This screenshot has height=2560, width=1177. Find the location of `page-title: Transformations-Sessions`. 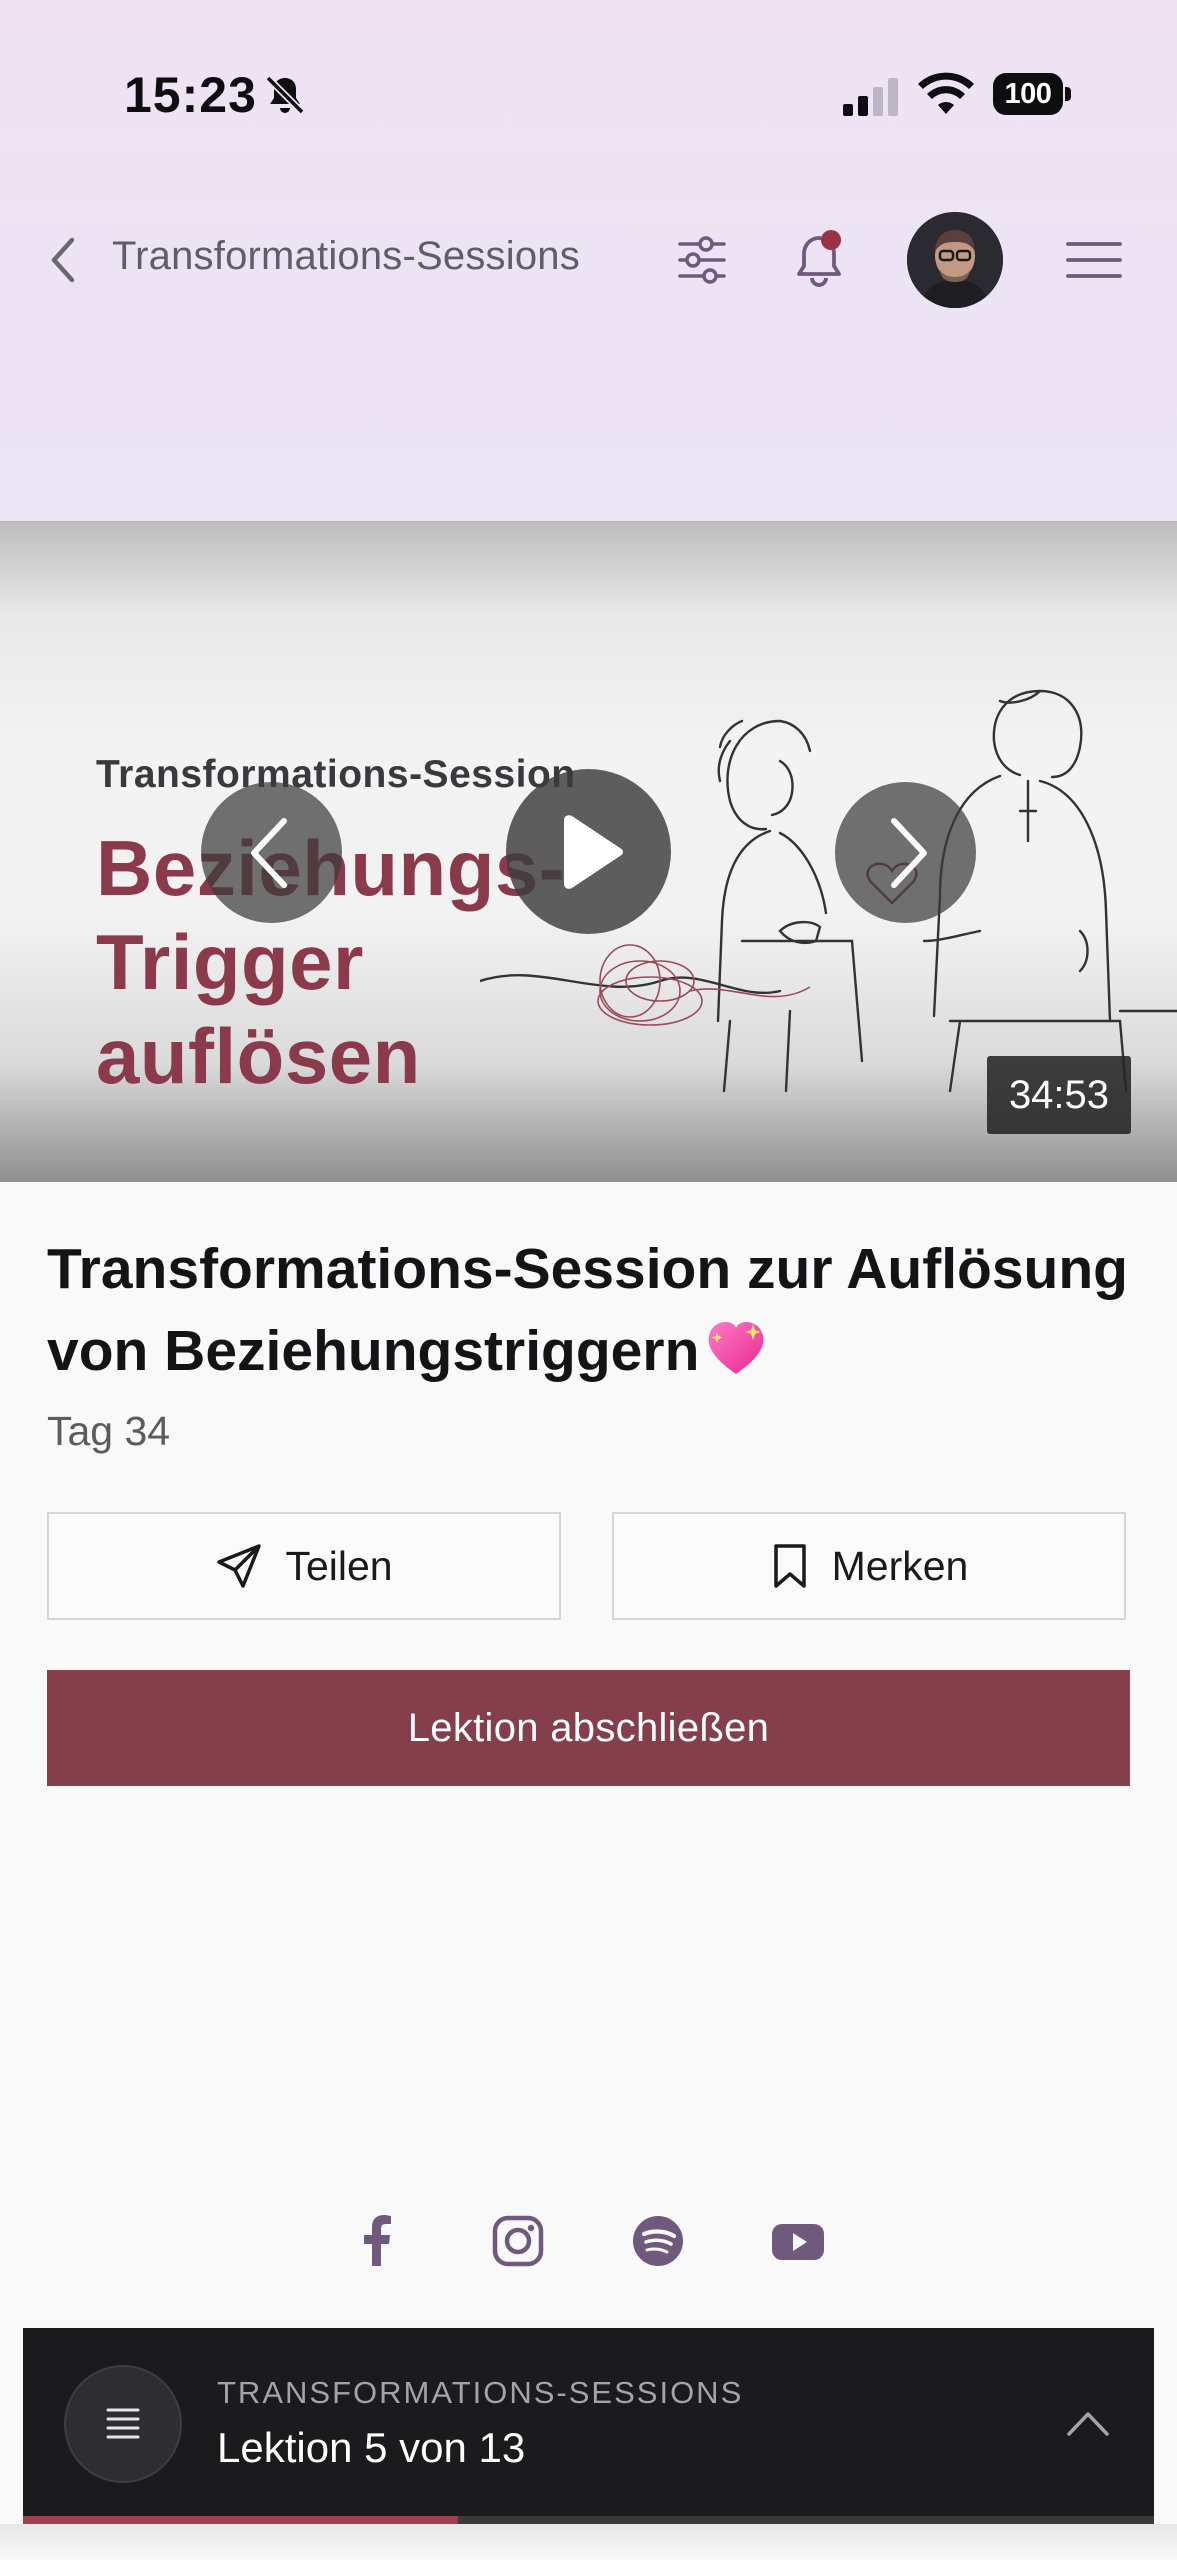

page-title: Transformations-Sessions is located at coordinates (346, 256).